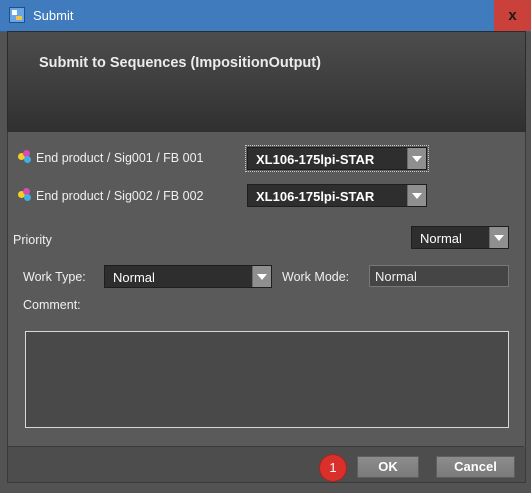 Image resolution: width=531 pixels, height=493 pixels. Describe the element at coordinates (512, 15) in the screenshot. I see `close-button: x` at that location.